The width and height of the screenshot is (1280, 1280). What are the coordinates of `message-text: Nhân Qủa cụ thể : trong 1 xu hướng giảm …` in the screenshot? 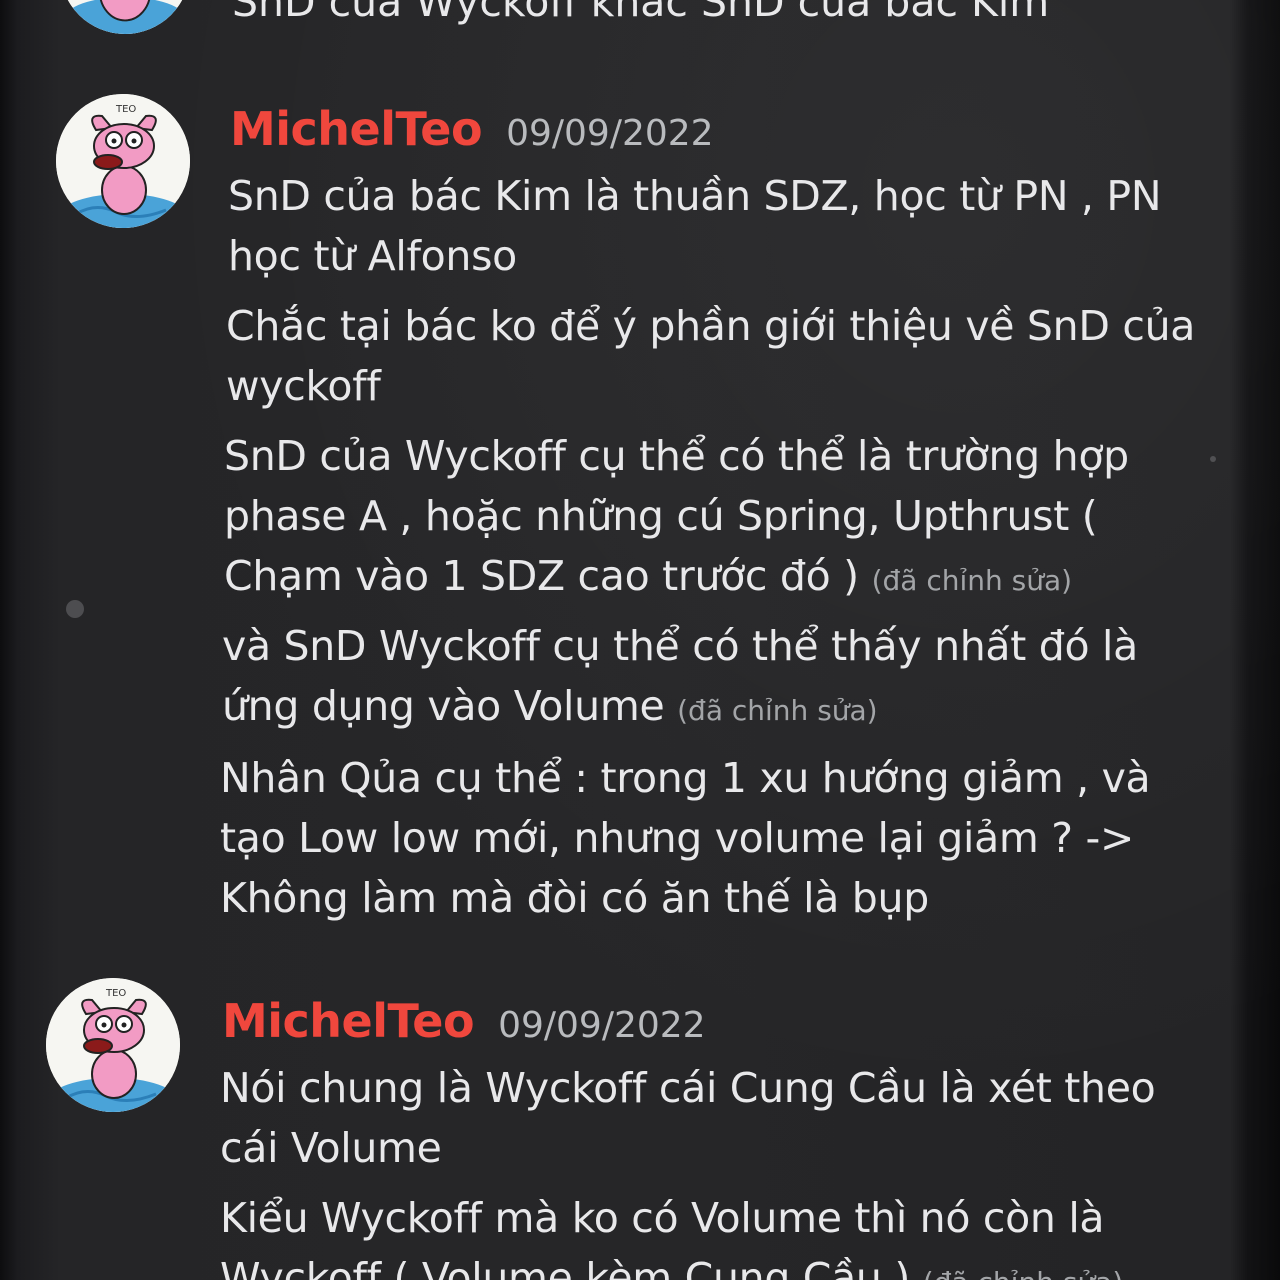 It's located at (685, 838).